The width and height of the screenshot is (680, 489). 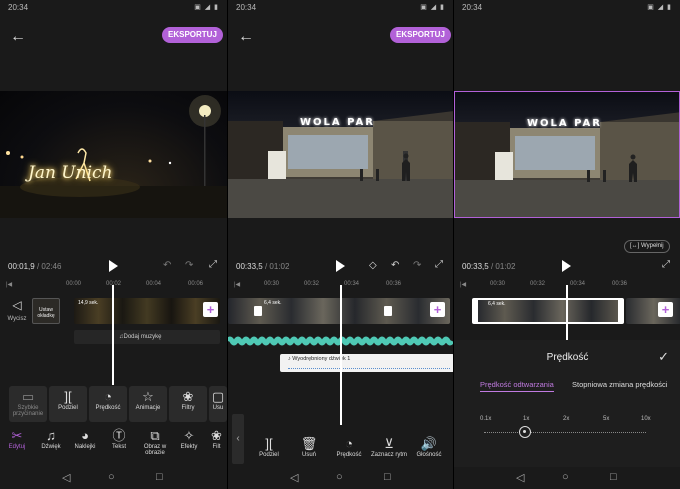 I want to click on ruler-tick: 00:34, so click(x=578, y=284).